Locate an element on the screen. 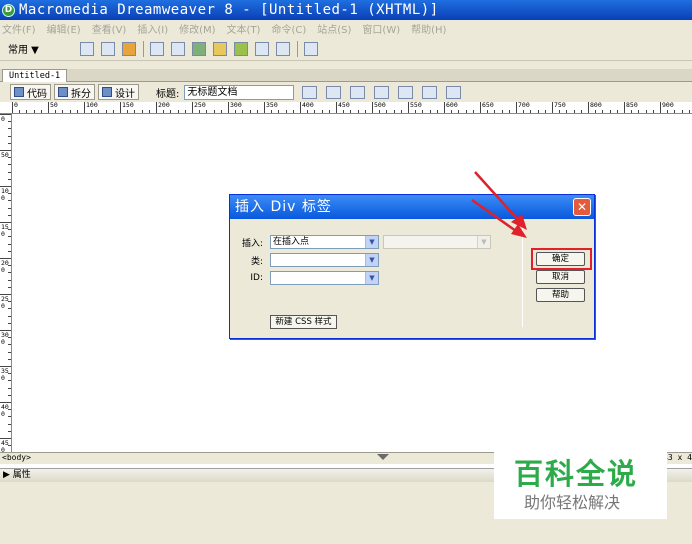 The width and height of the screenshot is (692, 544). named-anchor-icon is located at coordinates (129, 48).